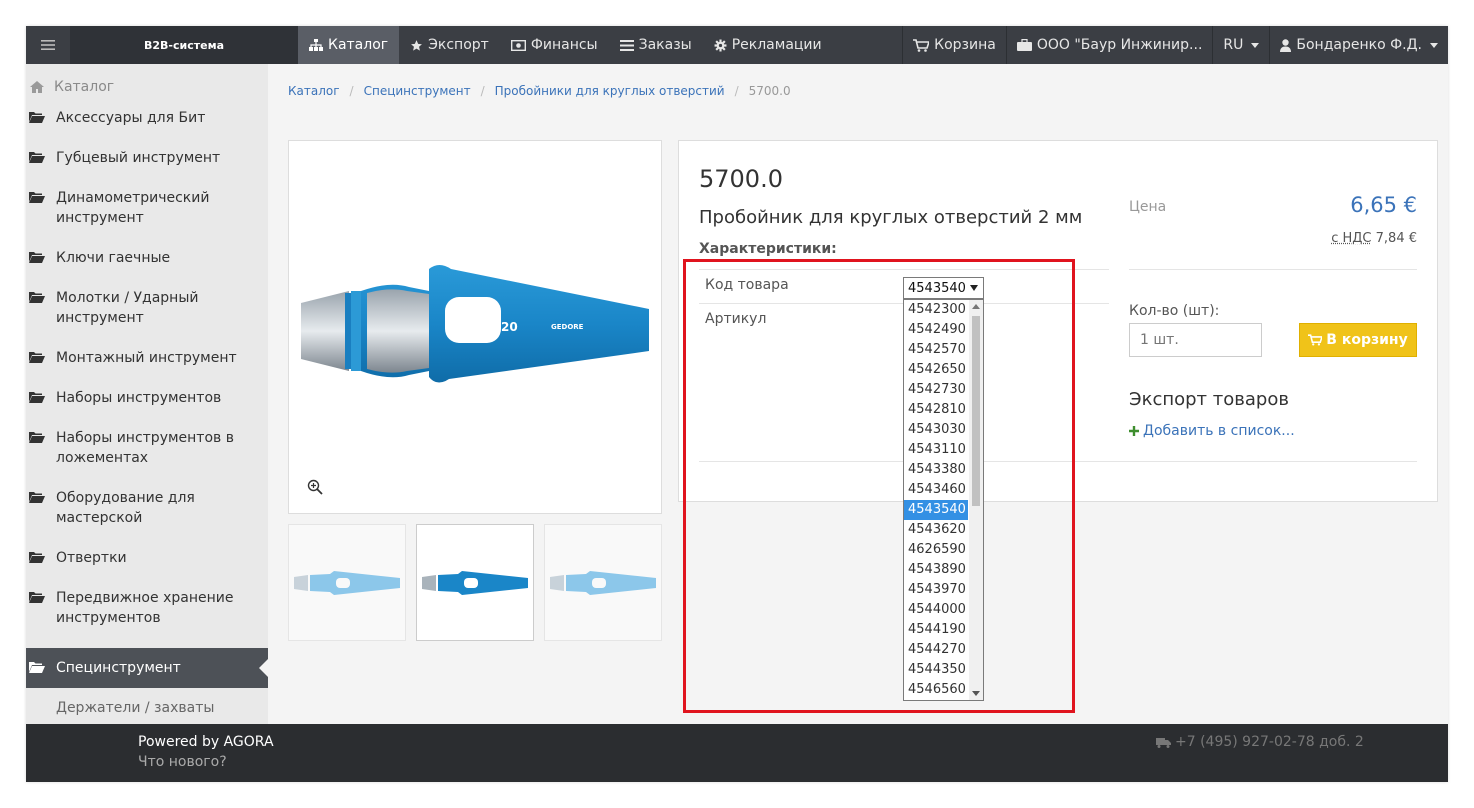  I want to click on image-number: 20, so click(509, 327).